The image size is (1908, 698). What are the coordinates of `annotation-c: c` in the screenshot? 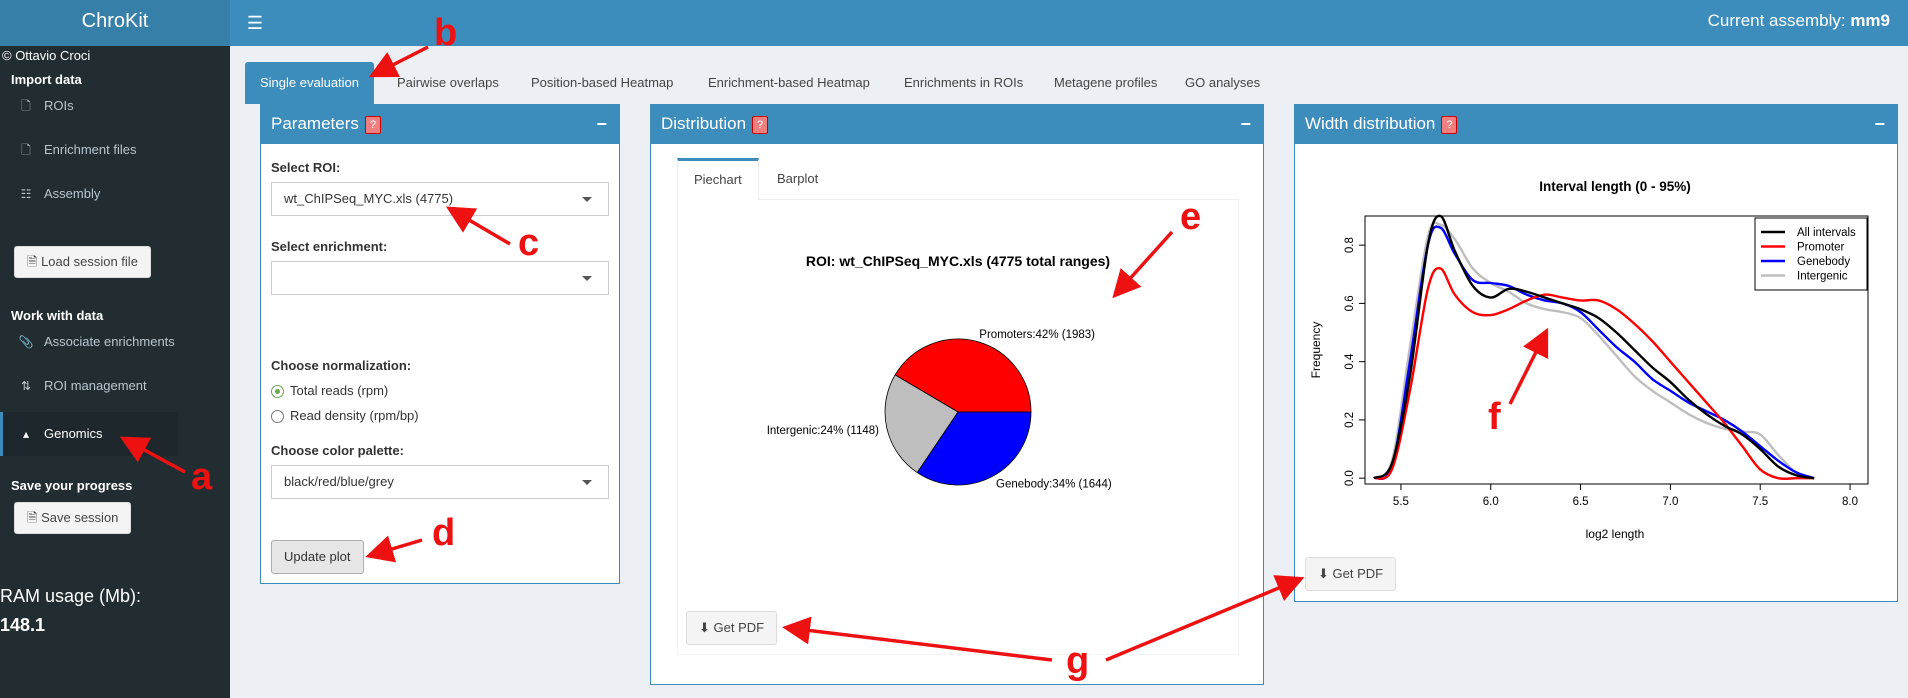 It's located at (529, 243).